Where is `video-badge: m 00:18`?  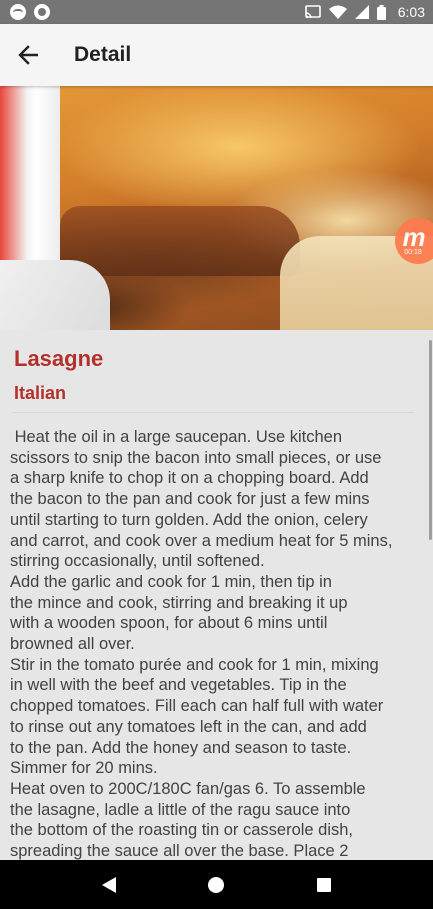
video-badge: m 00:18 is located at coordinates (414, 241).